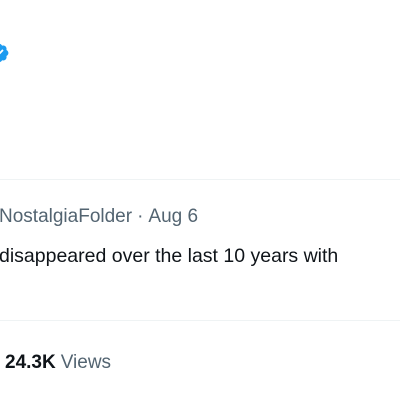 The width and height of the screenshot is (400, 400). I want to click on author-handle: NostalgiaFolder, so click(66, 216).